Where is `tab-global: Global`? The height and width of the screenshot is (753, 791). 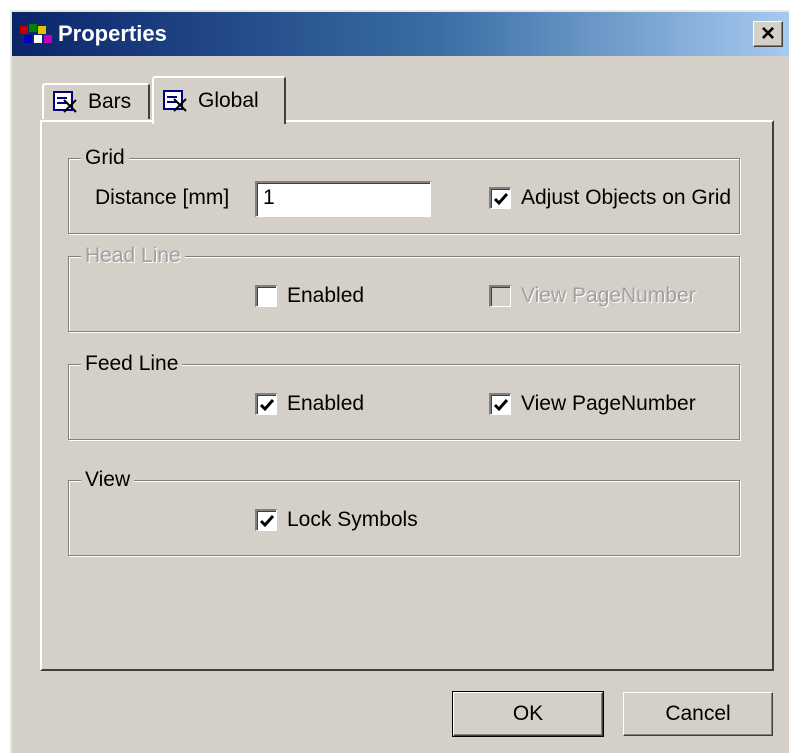 tab-global: Global is located at coordinates (219, 100).